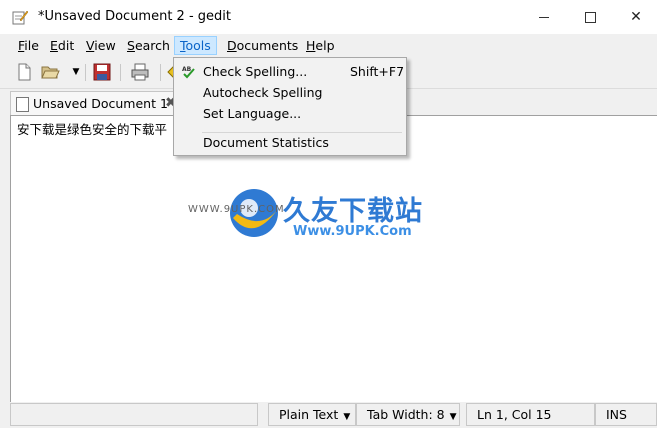 The image size is (657, 428). Describe the element at coordinates (377, 71) in the screenshot. I see `check-spelling-shortcut: Shift+F7` at that location.